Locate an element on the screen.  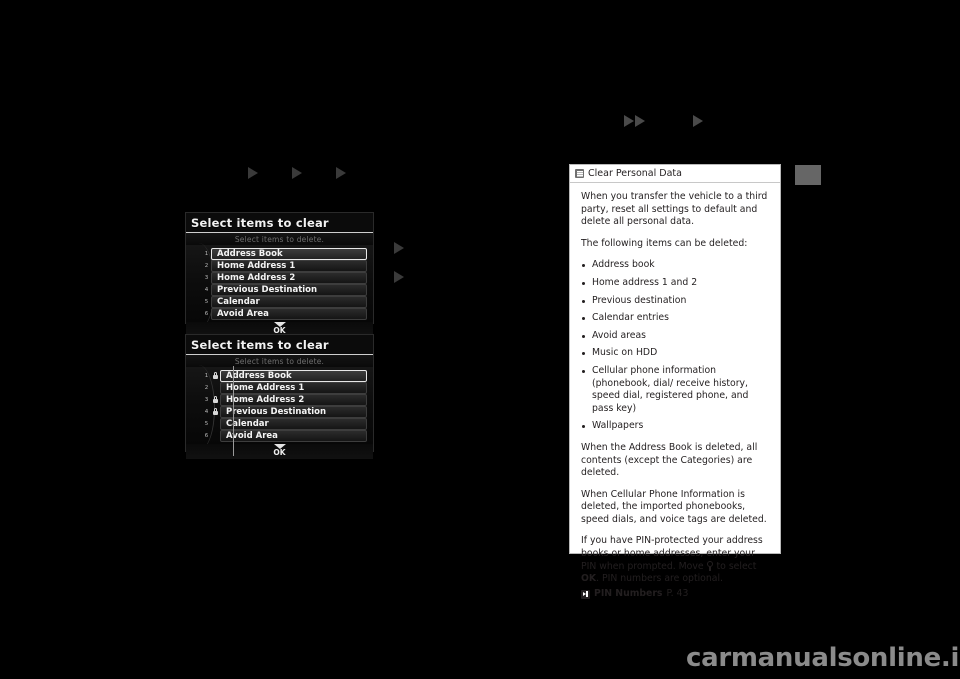
list-item: Address book is located at coordinates (675, 265).